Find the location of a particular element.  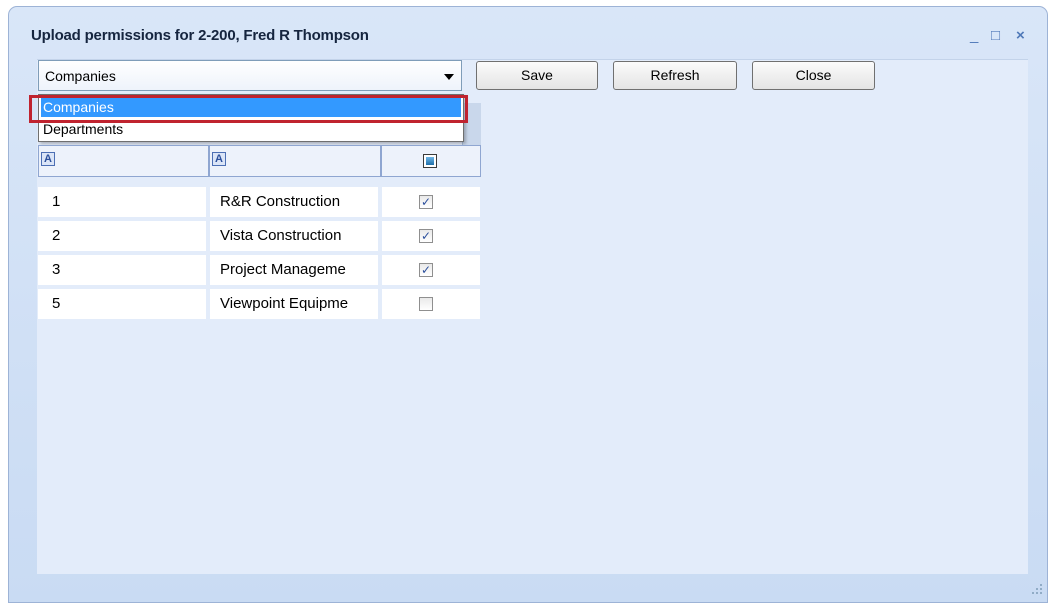

annotation-highlight is located at coordinates (248, 109).